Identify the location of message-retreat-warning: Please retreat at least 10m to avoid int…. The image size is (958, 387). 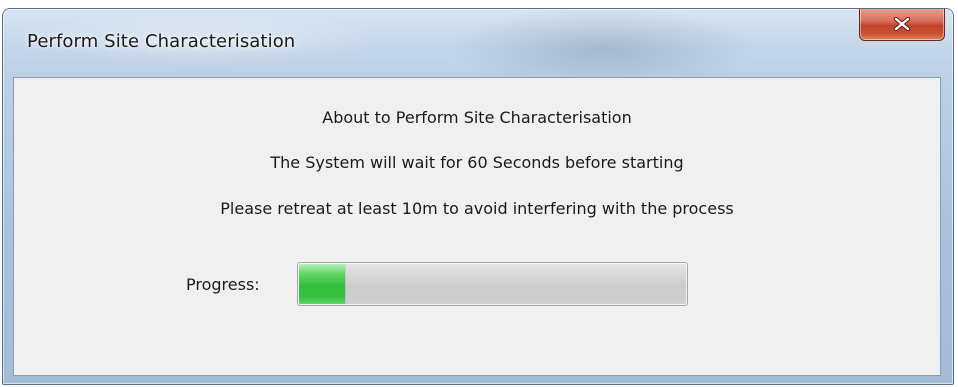
(477, 208).